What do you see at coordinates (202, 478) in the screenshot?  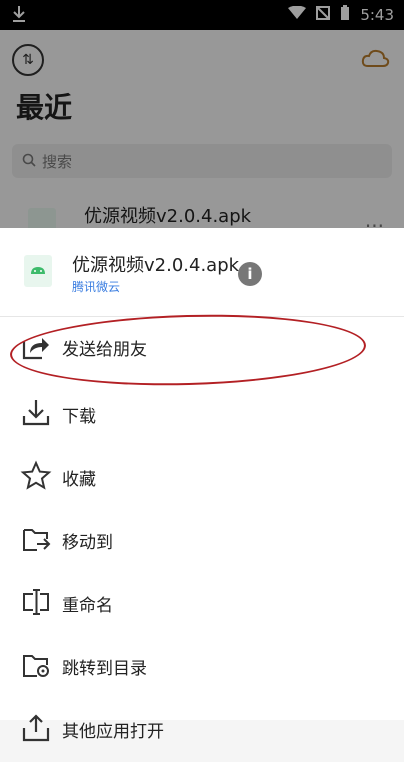 I see `menu-item-favorite: 收藏` at bounding box center [202, 478].